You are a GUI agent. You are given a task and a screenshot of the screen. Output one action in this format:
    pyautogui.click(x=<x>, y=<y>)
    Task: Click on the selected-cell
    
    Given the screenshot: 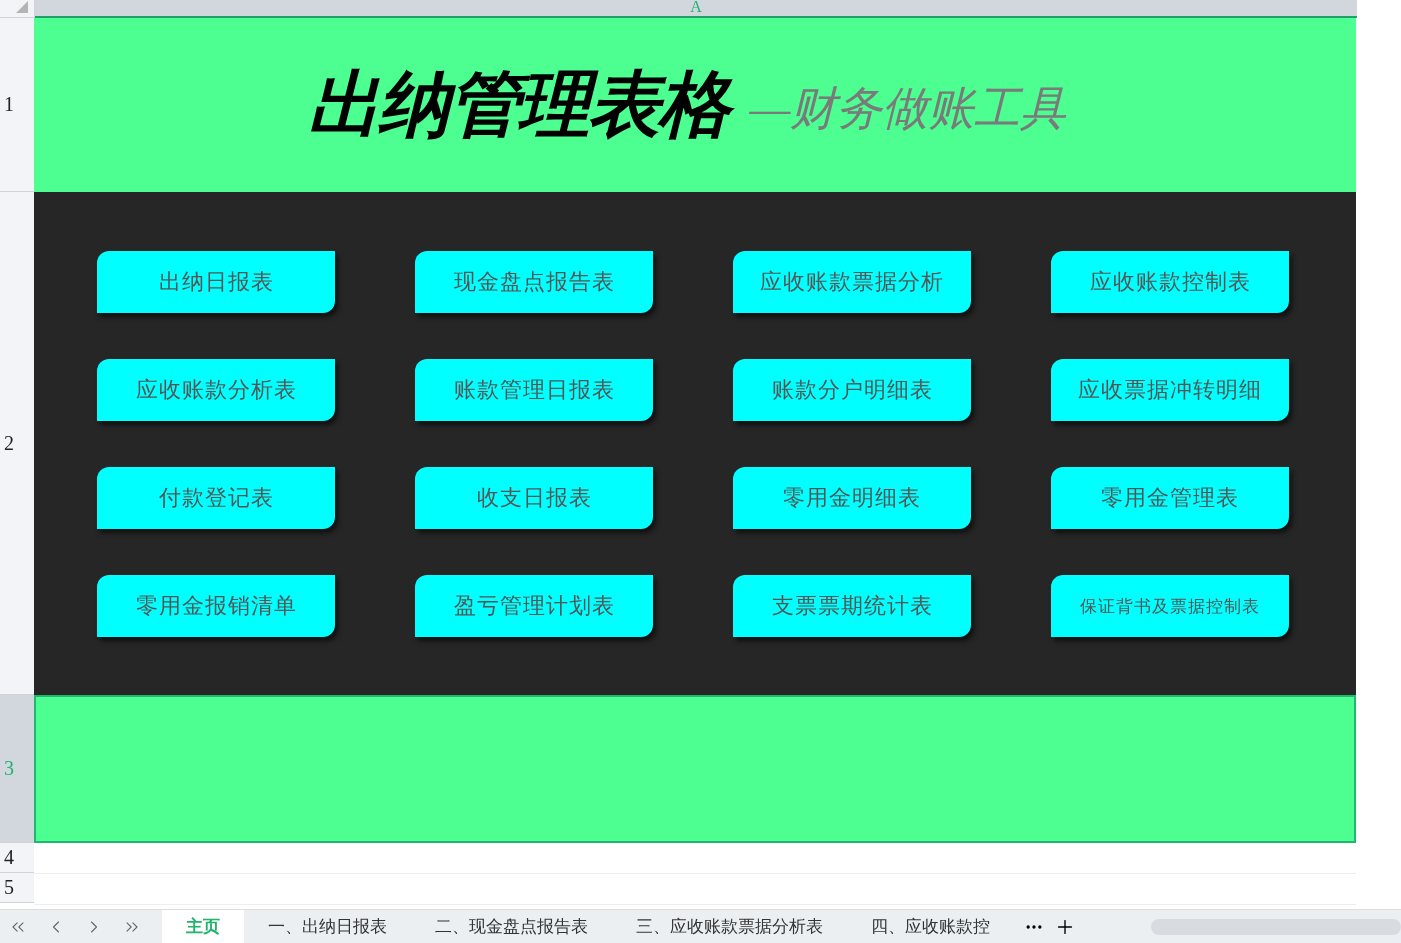 What is the action you would take?
    pyautogui.click(x=695, y=769)
    